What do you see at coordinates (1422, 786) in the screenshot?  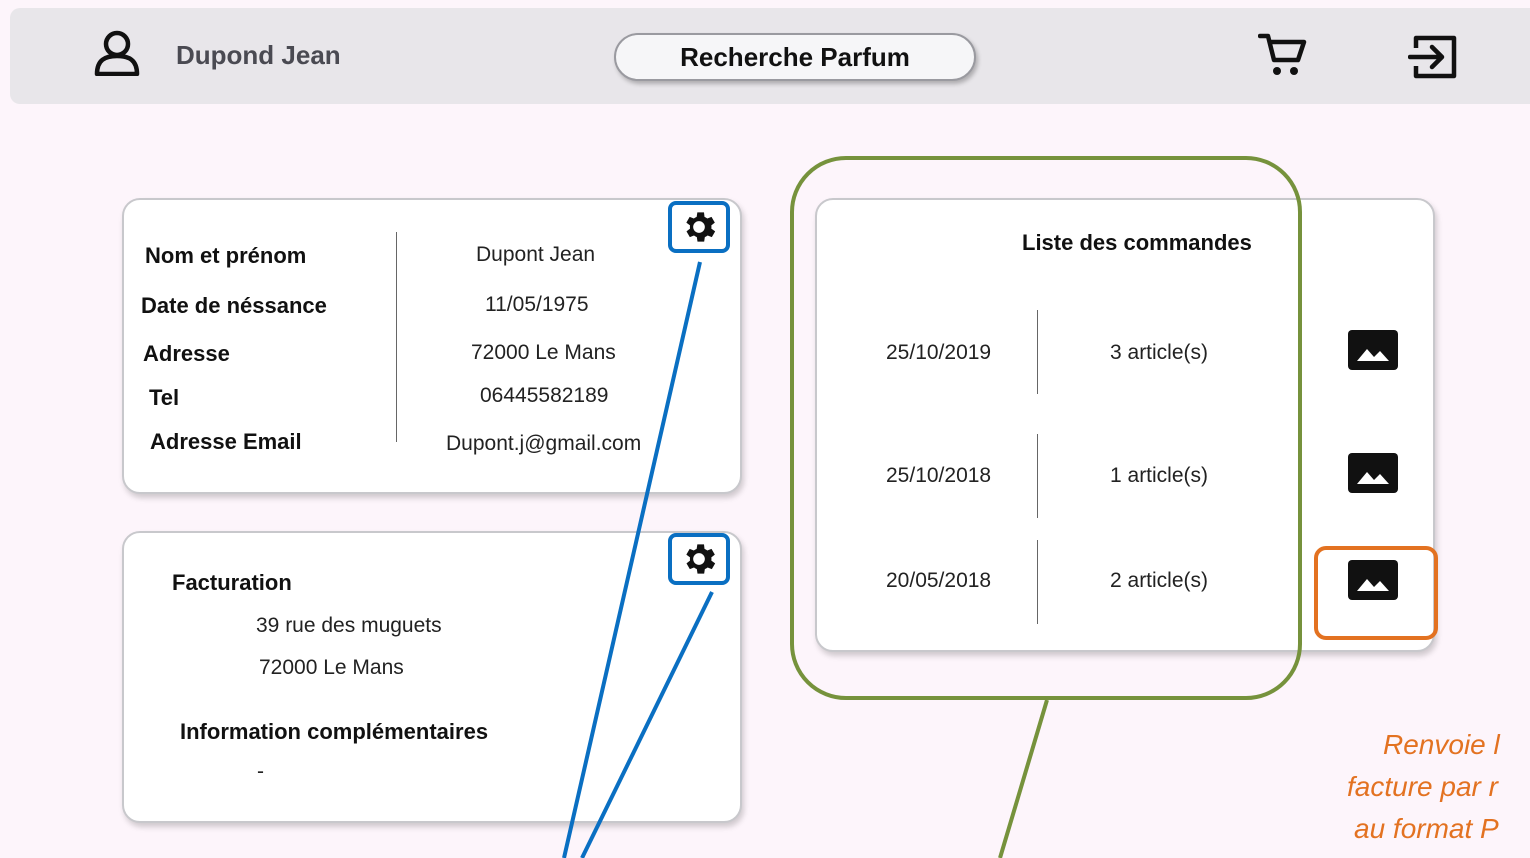 I see `annotation-line: facture par r` at bounding box center [1422, 786].